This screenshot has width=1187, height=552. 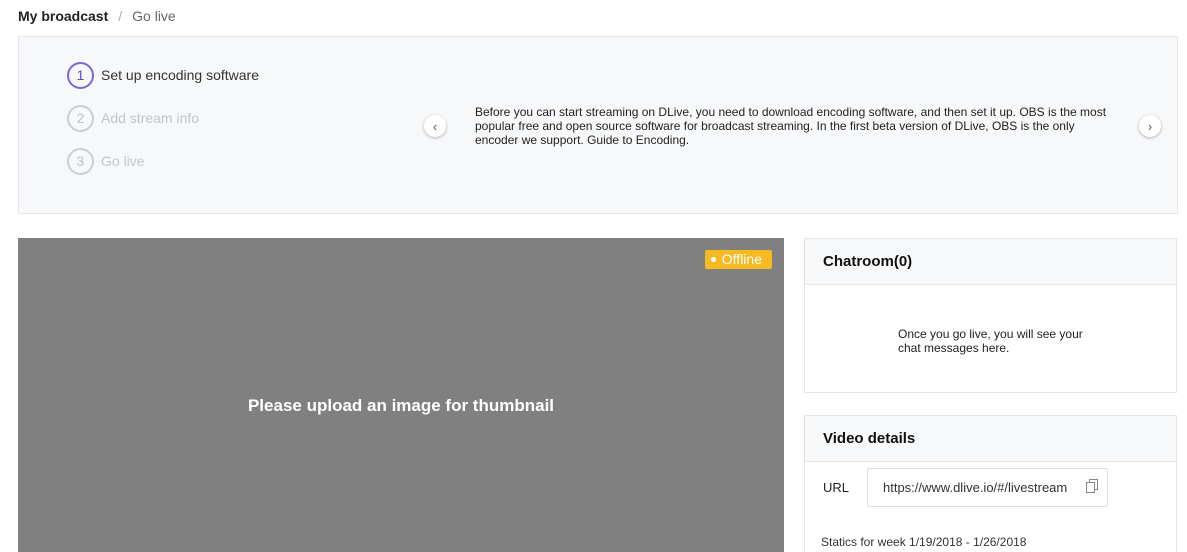 What do you see at coordinates (80, 118) in the screenshot?
I see `step-number: 2` at bounding box center [80, 118].